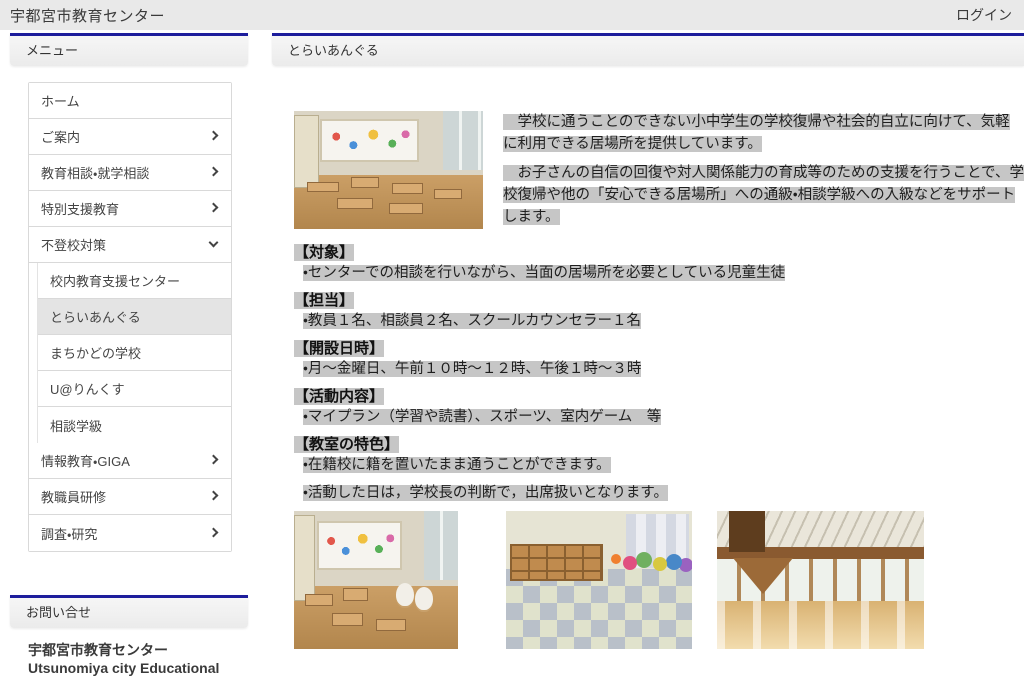 The image size is (1024, 683). I want to click on login-link: ログイン, so click(984, 15).